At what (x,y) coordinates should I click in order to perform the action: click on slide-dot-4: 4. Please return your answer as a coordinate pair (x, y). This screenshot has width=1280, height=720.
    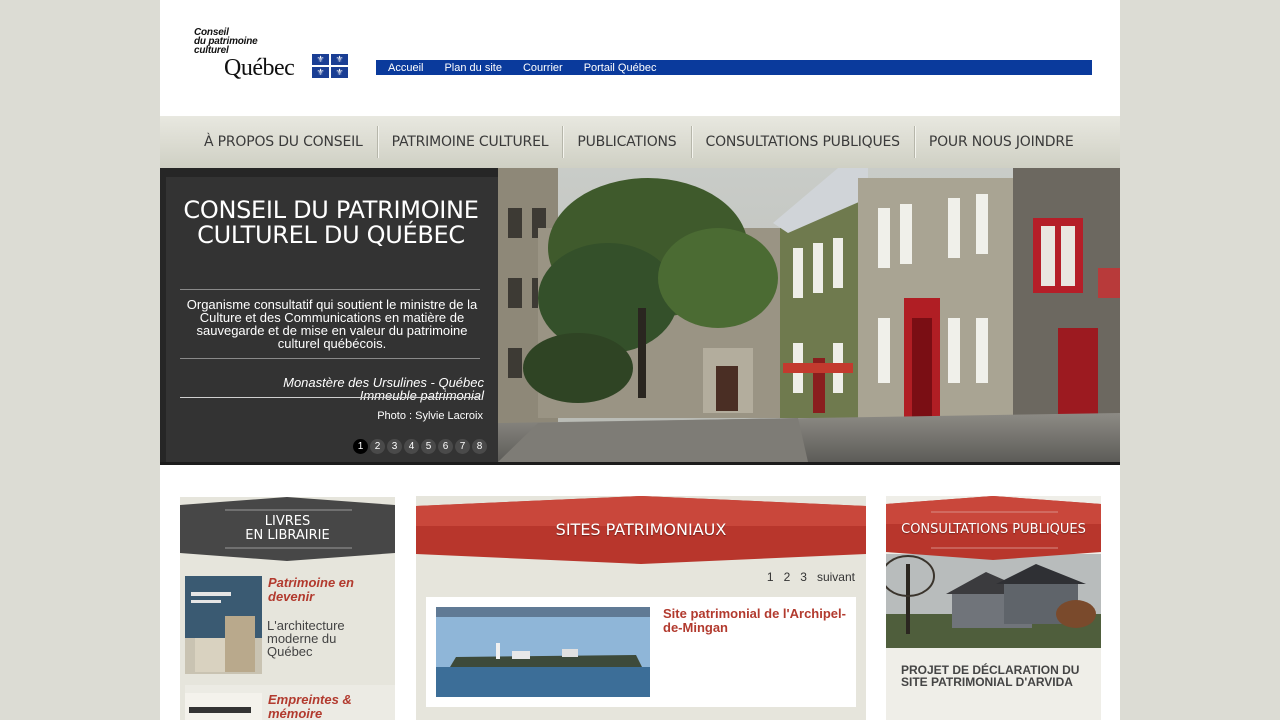
    Looking at the image, I should click on (411, 446).